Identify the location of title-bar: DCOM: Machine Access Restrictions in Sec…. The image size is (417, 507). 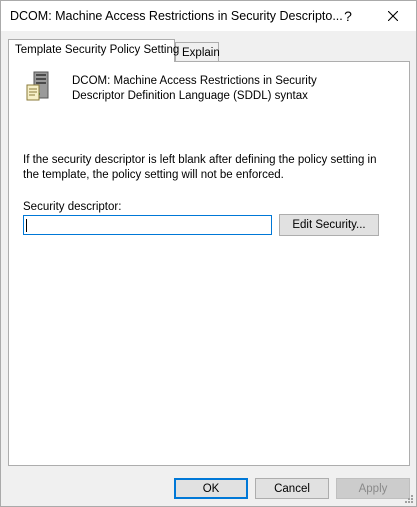
(208, 16).